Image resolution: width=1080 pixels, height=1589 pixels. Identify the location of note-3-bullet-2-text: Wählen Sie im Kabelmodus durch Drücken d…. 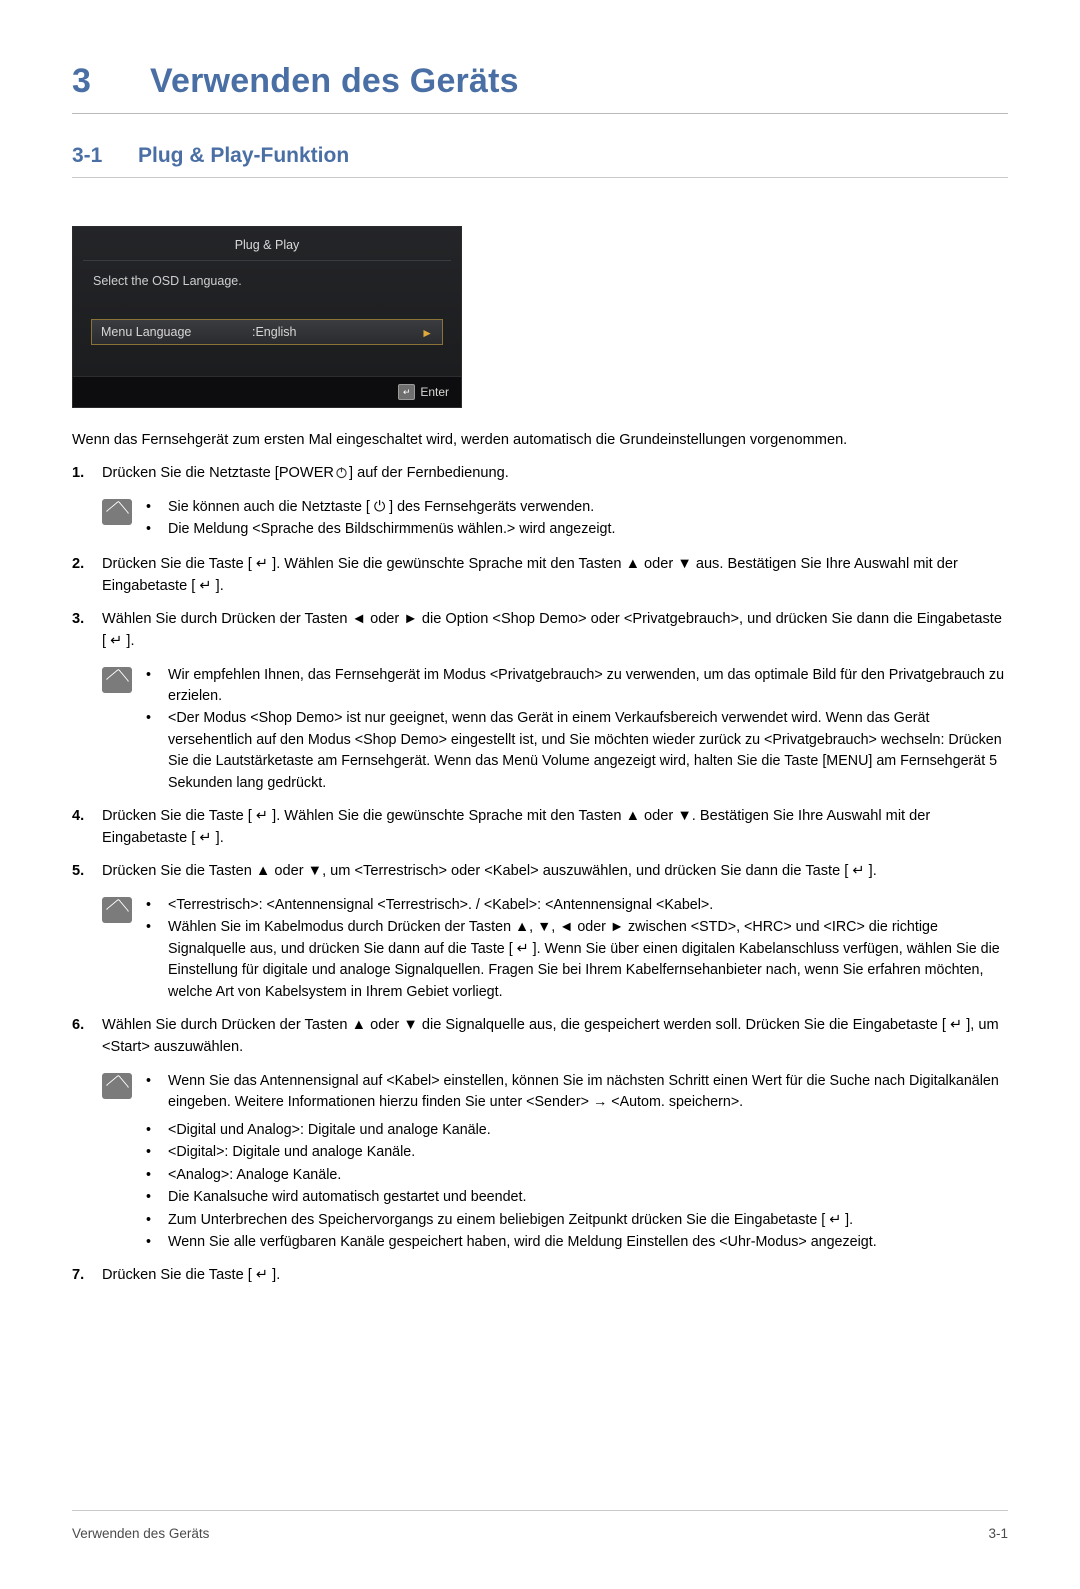
(584, 959).